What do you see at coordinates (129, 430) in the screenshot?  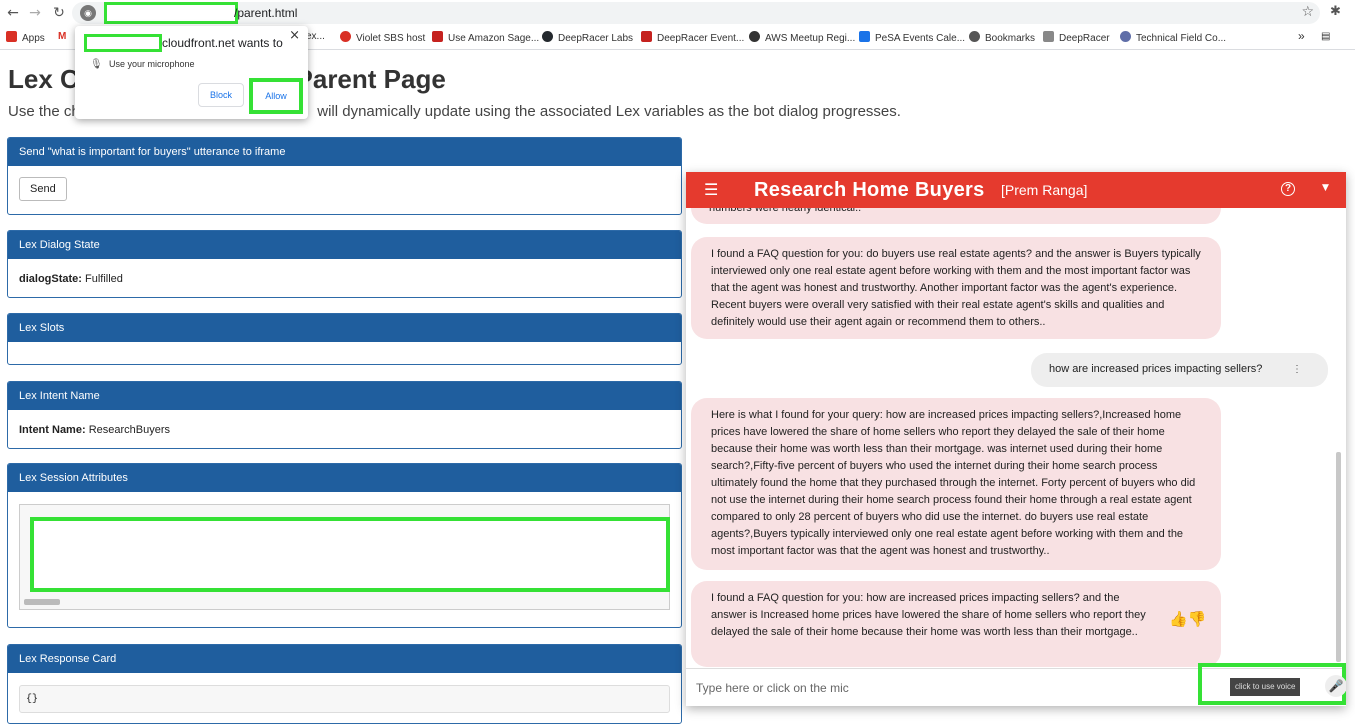 I see `intent-value: ResearchBuyers` at bounding box center [129, 430].